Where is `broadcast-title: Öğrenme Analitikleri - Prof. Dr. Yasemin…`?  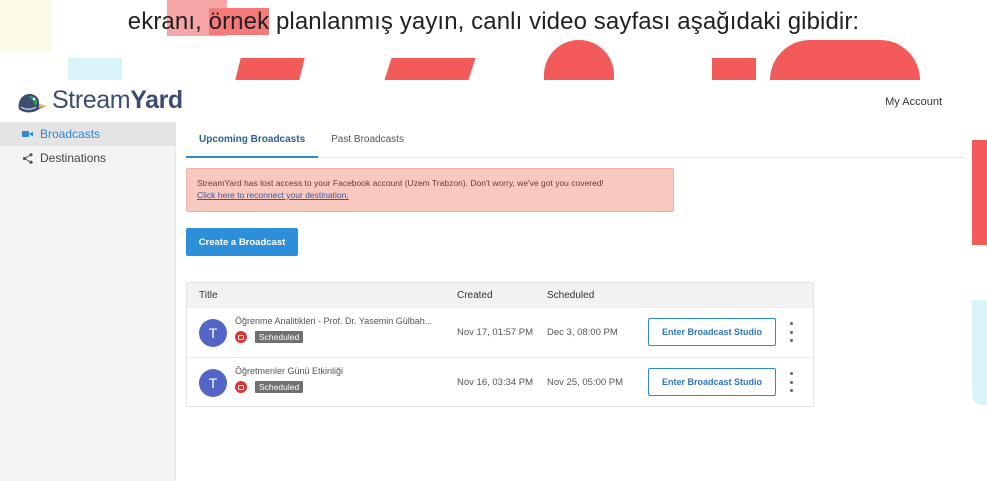
broadcast-title: Öğrenme Analitikleri - Prof. Dr. Yasemin… is located at coordinates (334, 321).